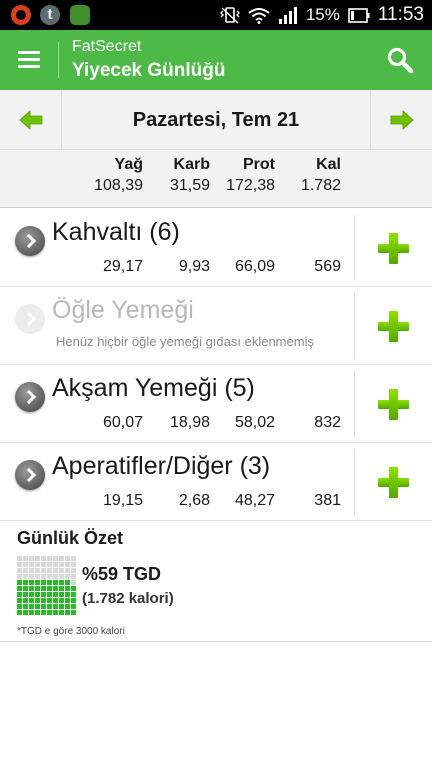  I want to click on battery-icon, so click(359, 15).